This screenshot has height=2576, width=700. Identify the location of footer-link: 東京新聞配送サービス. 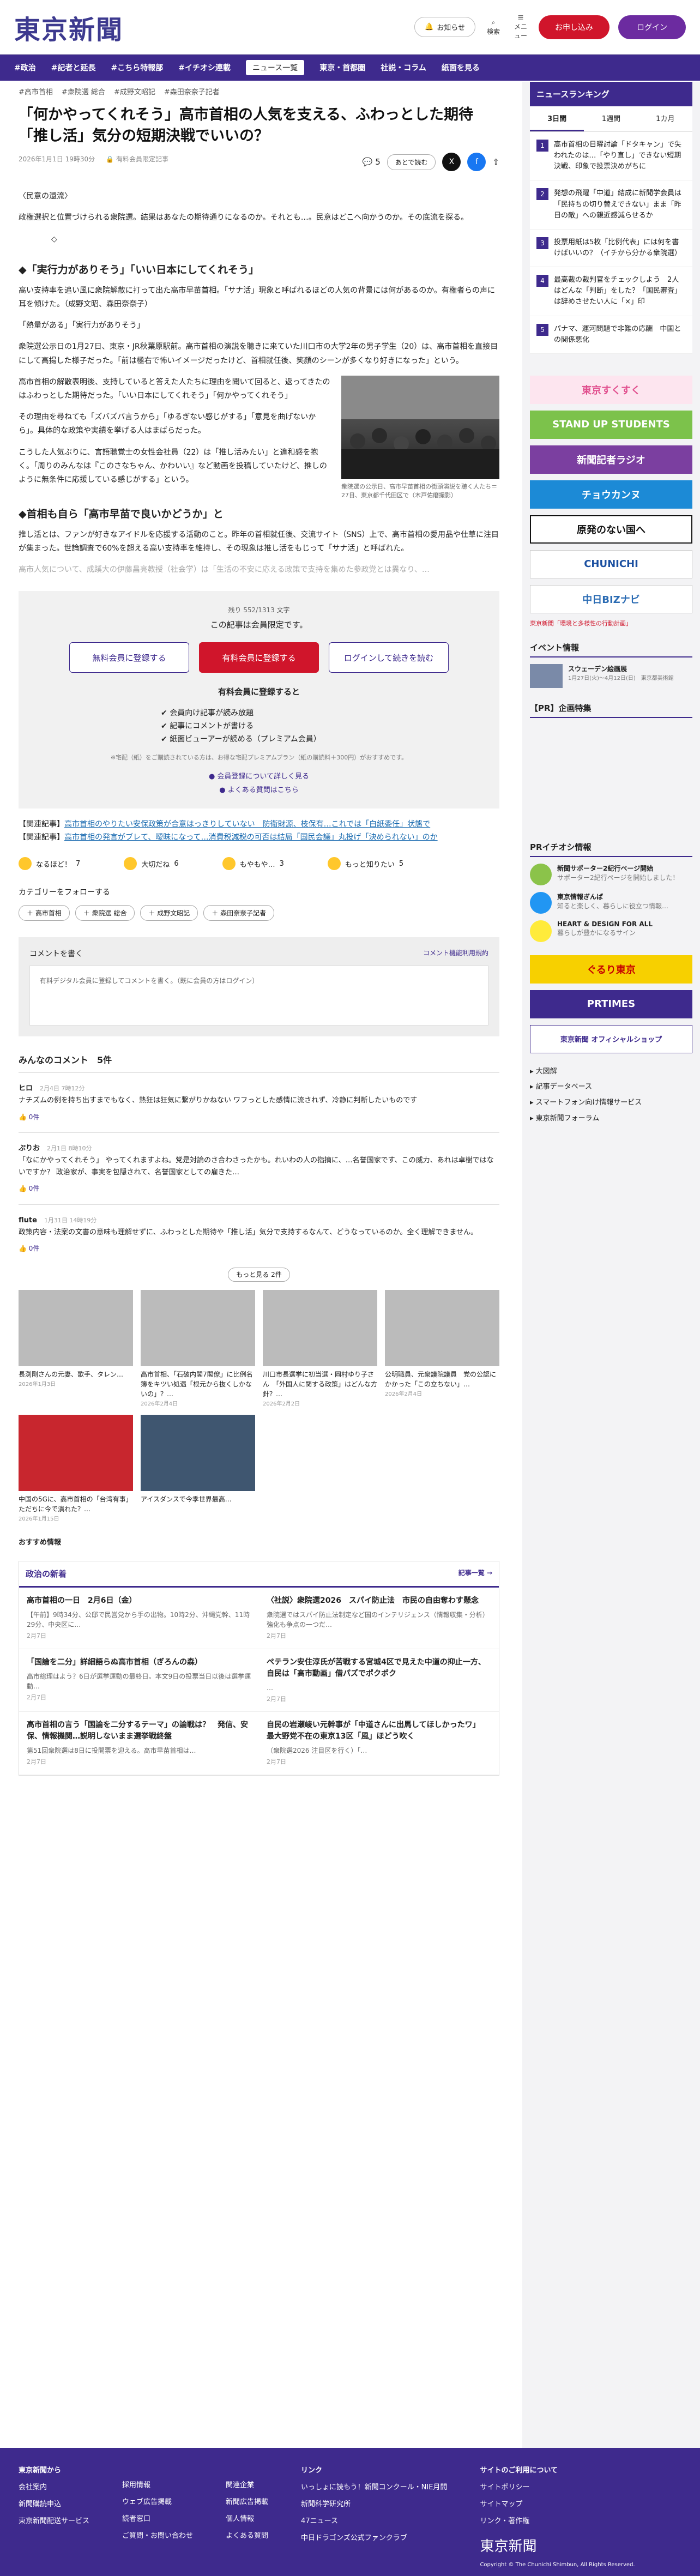
(54, 2520).